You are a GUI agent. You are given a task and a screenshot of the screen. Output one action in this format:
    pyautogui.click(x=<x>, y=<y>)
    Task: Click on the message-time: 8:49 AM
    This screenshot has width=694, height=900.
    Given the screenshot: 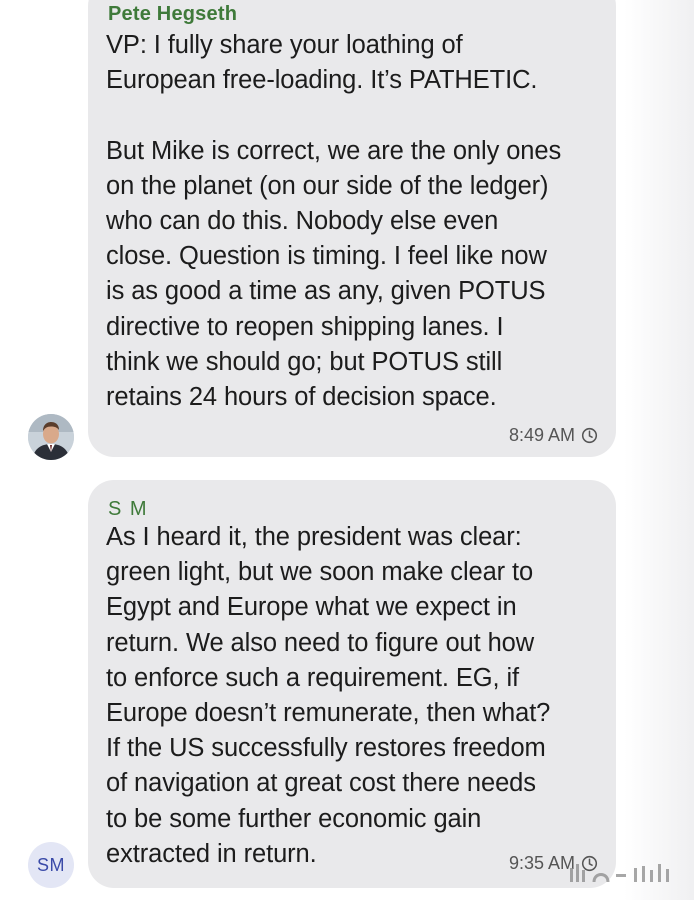 What is the action you would take?
    pyautogui.click(x=541, y=435)
    